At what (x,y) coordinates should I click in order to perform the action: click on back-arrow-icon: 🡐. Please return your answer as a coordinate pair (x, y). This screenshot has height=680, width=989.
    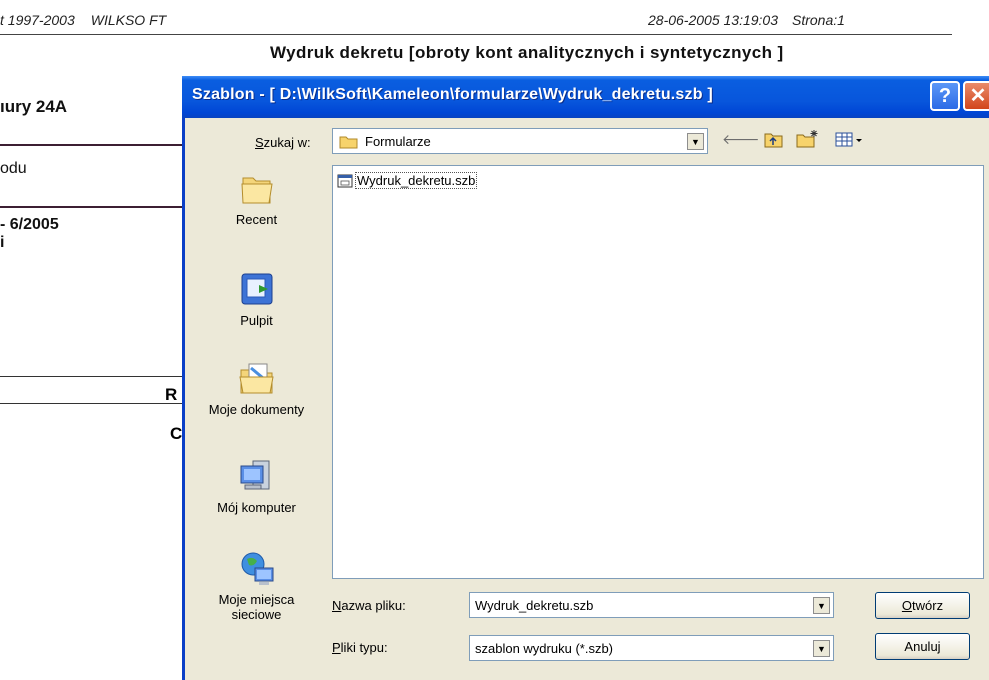
    Looking at the image, I should click on (741, 139).